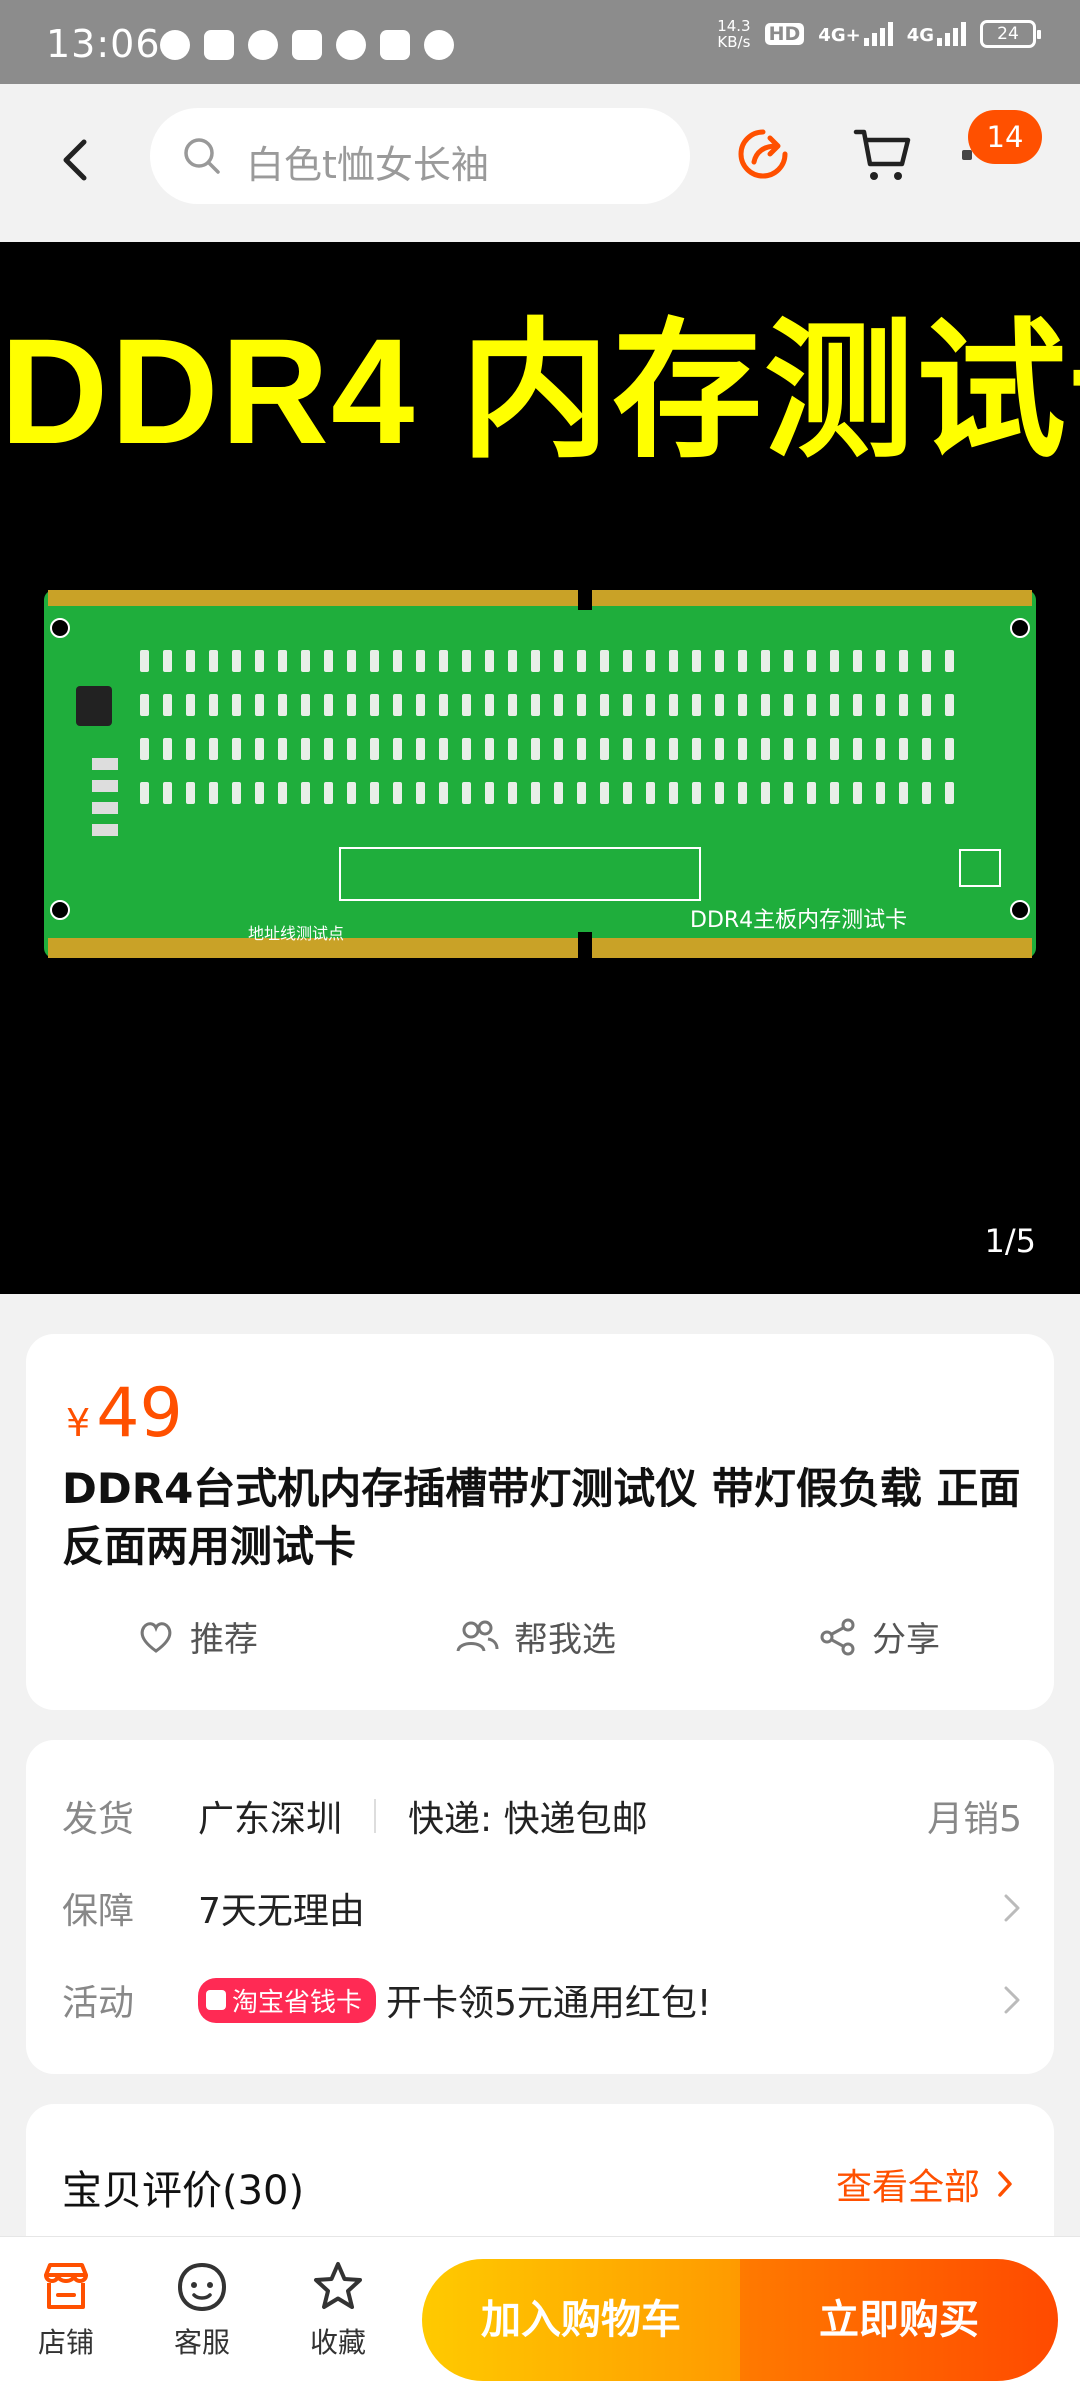 The image size is (1080, 2400). I want to click on bottom-bar: 店铺 客服 收藏 加入购物车 立即购买, so click(540, 2318).